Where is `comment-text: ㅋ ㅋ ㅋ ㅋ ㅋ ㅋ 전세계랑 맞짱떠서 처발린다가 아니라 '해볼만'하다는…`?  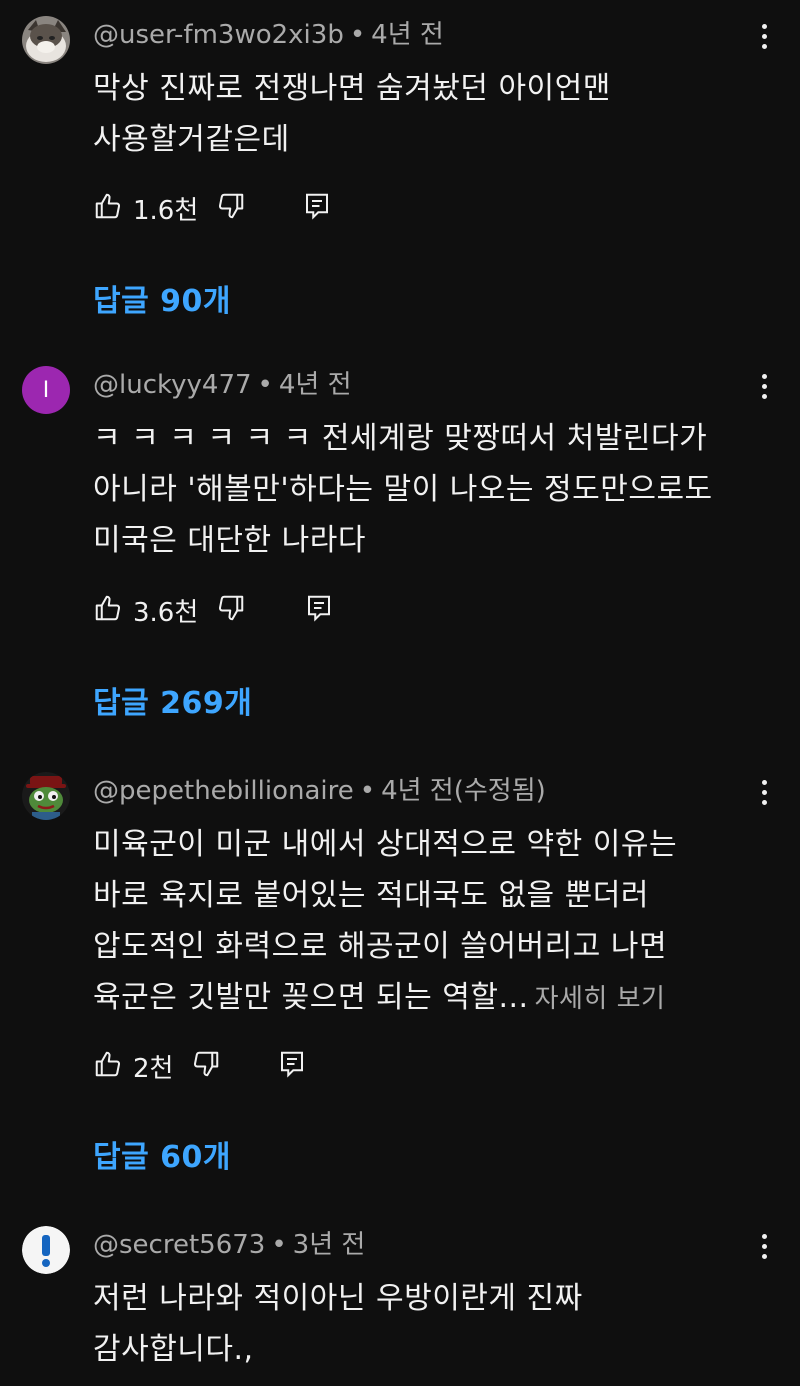
comment-text: ㅋ ㅋ ㅋ ㅋ ㅋ ㅋ 전세계랑 맞짱떠서 처발린다가 아니라 '해볼만'하다는… is located at coordinates (423, 489).